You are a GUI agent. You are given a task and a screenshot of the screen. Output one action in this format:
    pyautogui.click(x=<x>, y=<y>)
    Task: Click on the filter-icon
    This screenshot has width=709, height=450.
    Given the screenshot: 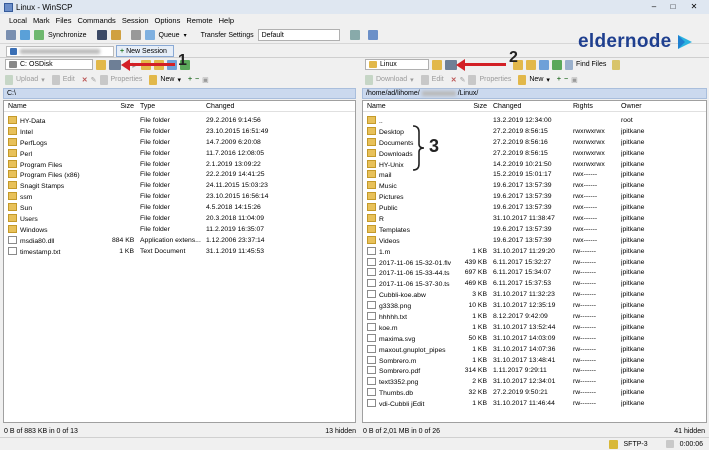 What is the action you would take?
    pyautogui.click(x=115, y=64)
    